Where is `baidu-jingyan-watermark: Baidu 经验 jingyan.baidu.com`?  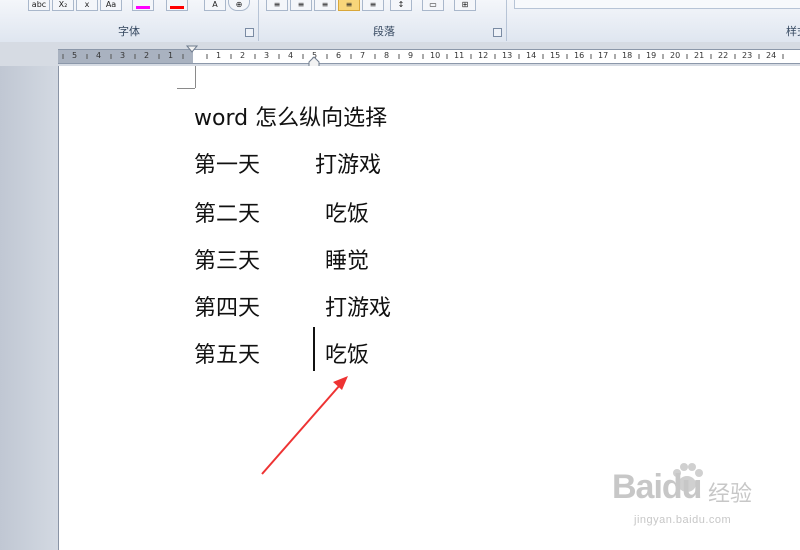 baidu-jingyan-watermark: Baidu 经验 jingyan.baidu.com is located at coordinates (687, 497).